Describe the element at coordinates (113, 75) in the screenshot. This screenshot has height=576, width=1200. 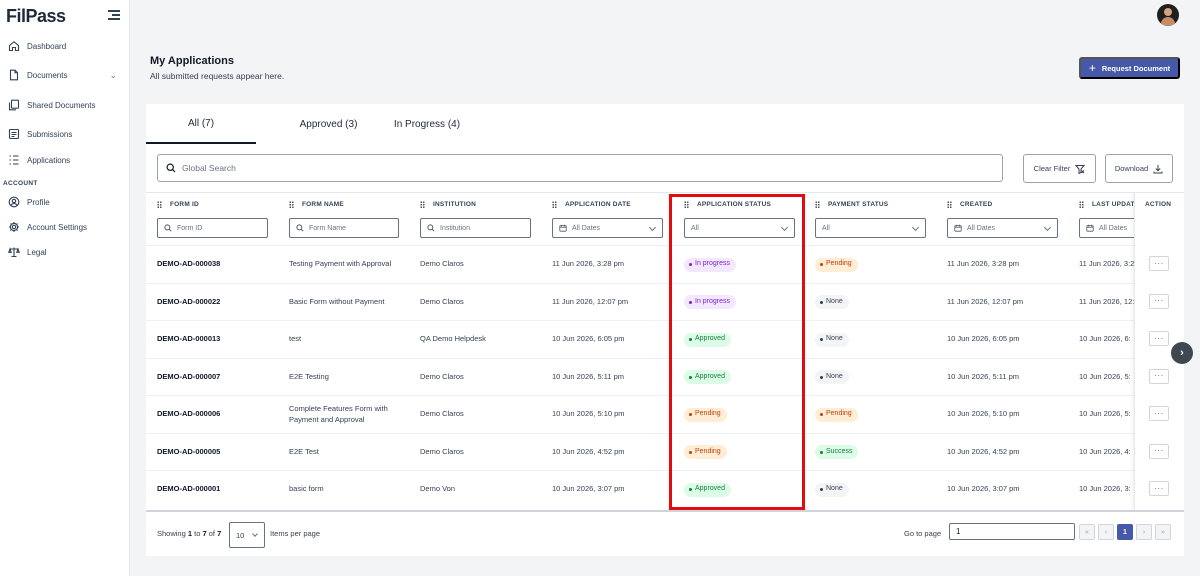
I see `chevron-down-icon: ⌄` at that location.